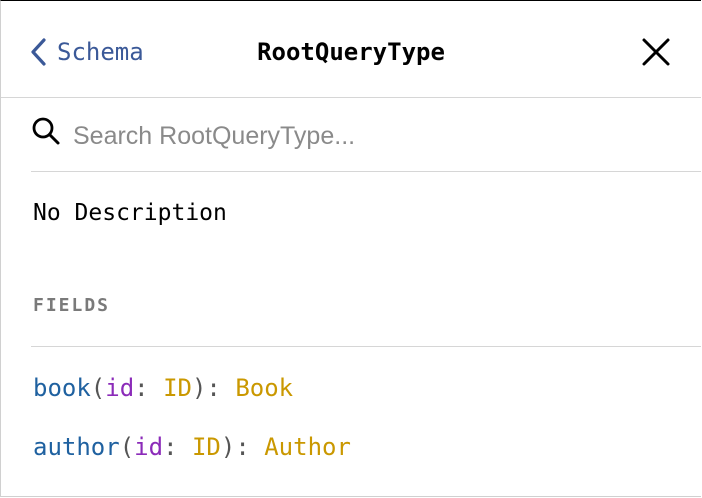 This screenshot has width=702, height=498. What do you see at coordinates (72, 305) in the screenshot?
I see `fields-section-heading: FIELDS` at bounding box center [72, 305].